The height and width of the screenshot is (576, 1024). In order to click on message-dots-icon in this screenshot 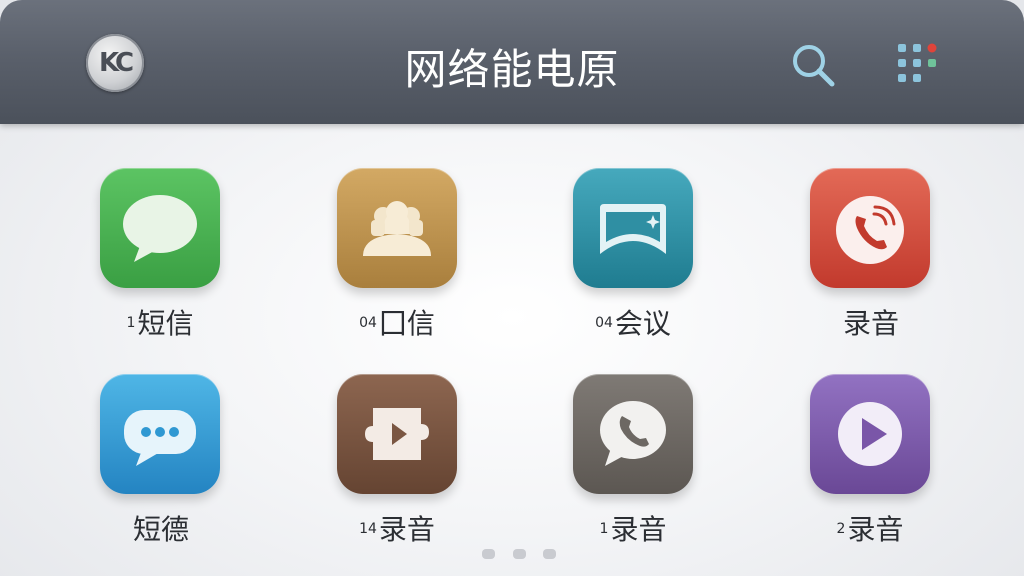, I will do `click(160, 434)`.